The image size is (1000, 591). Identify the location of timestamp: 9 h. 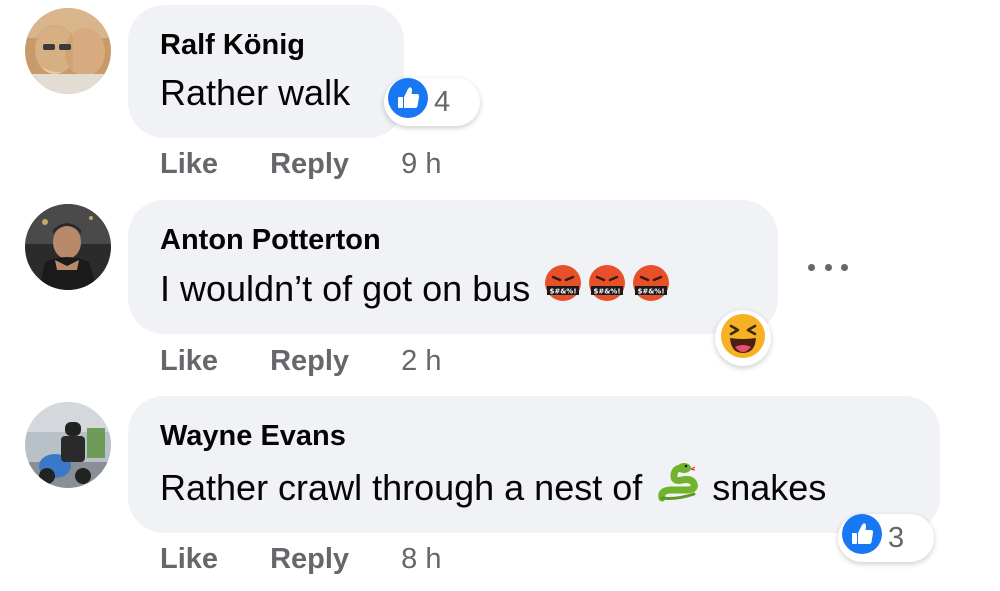
(421, 164).